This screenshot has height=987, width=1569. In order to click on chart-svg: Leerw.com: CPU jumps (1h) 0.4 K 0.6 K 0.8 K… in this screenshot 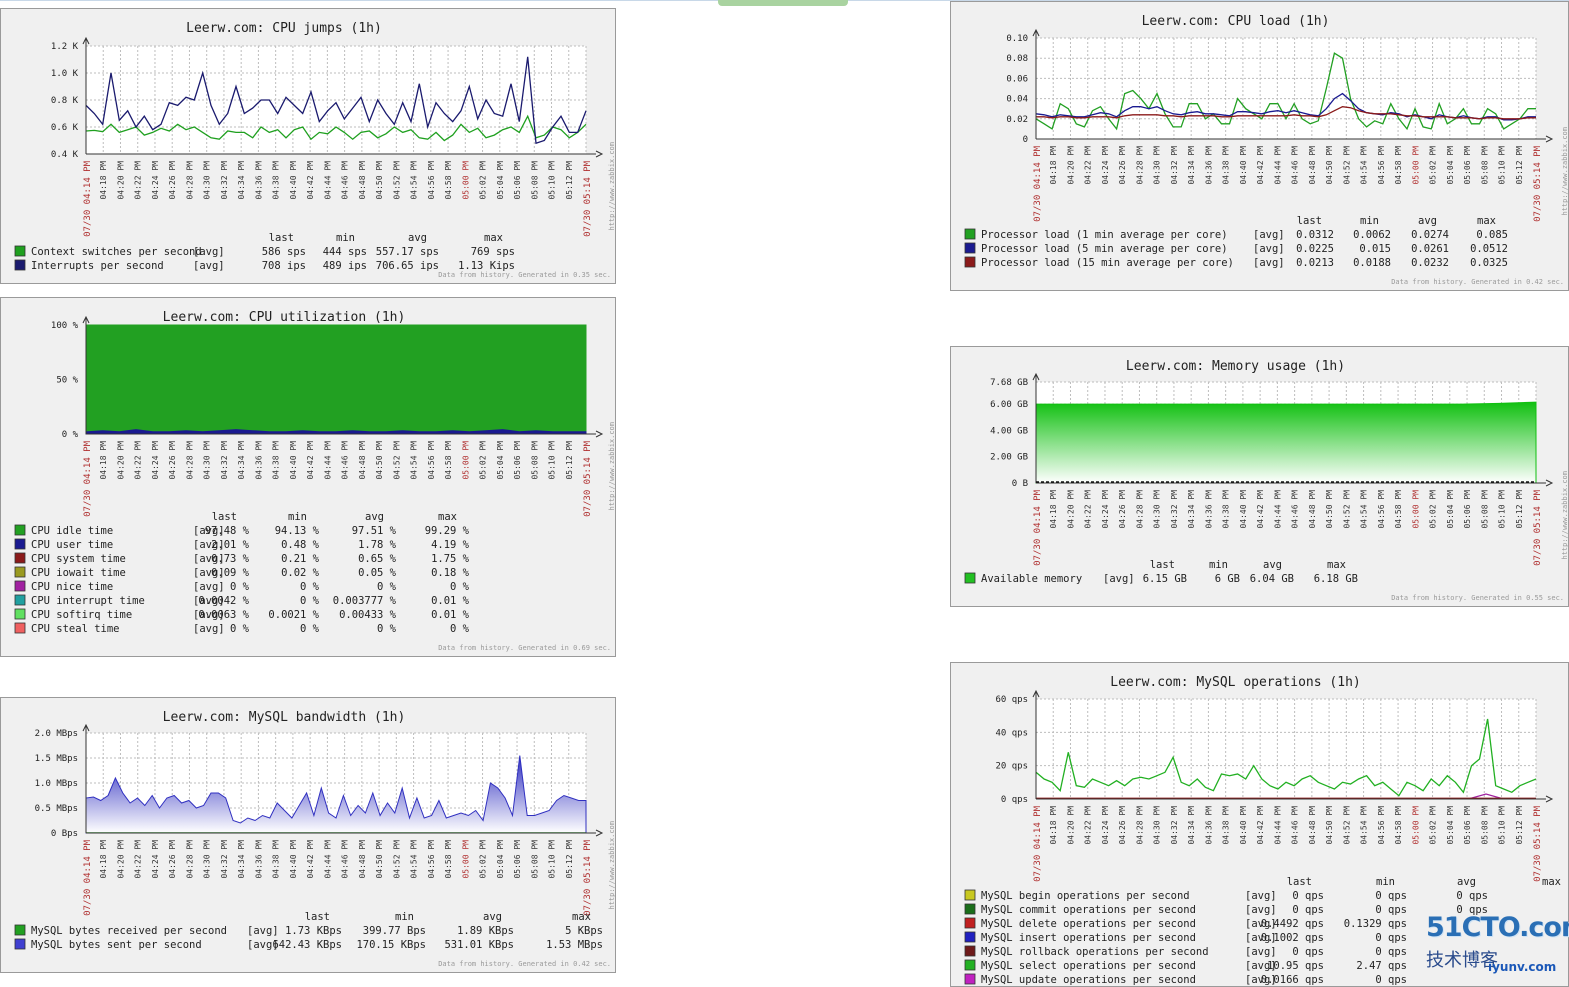, I will do `click(314, 150)`.